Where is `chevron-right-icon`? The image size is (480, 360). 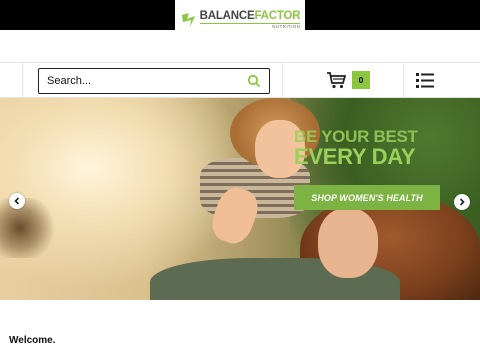
chevron-right-icon is located at coordinates (462, 202).